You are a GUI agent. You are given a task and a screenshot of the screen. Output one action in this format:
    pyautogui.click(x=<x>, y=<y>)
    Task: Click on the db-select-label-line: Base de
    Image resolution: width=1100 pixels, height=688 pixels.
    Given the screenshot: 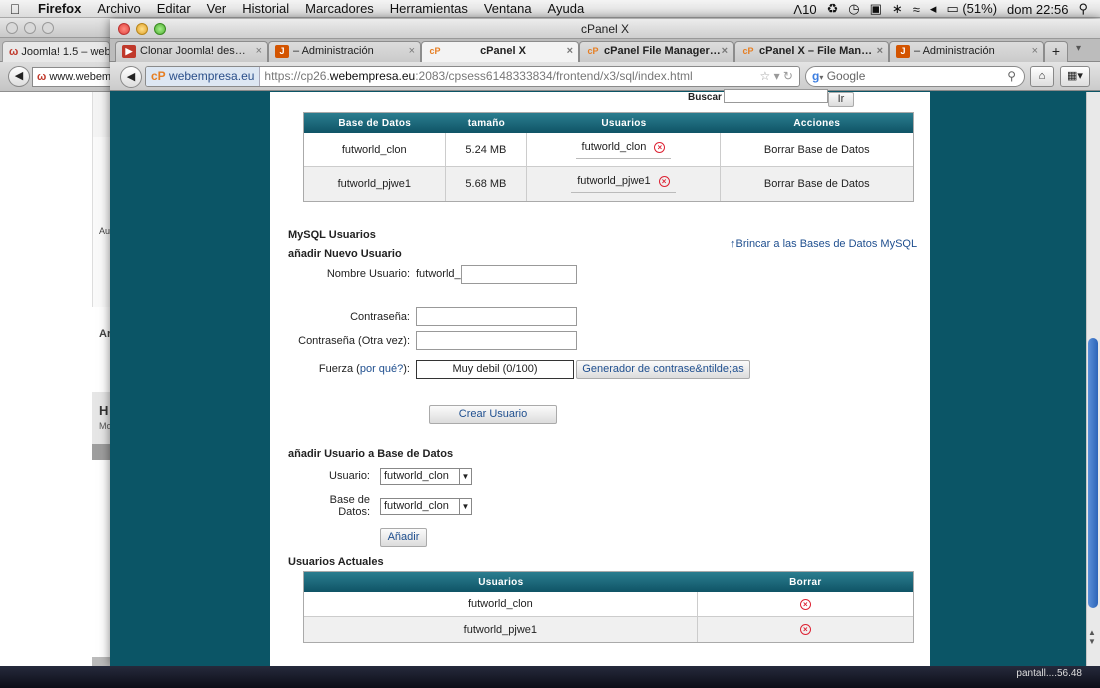 What is the action you would take?
    pyautogui.click(x=349, y=500)
    